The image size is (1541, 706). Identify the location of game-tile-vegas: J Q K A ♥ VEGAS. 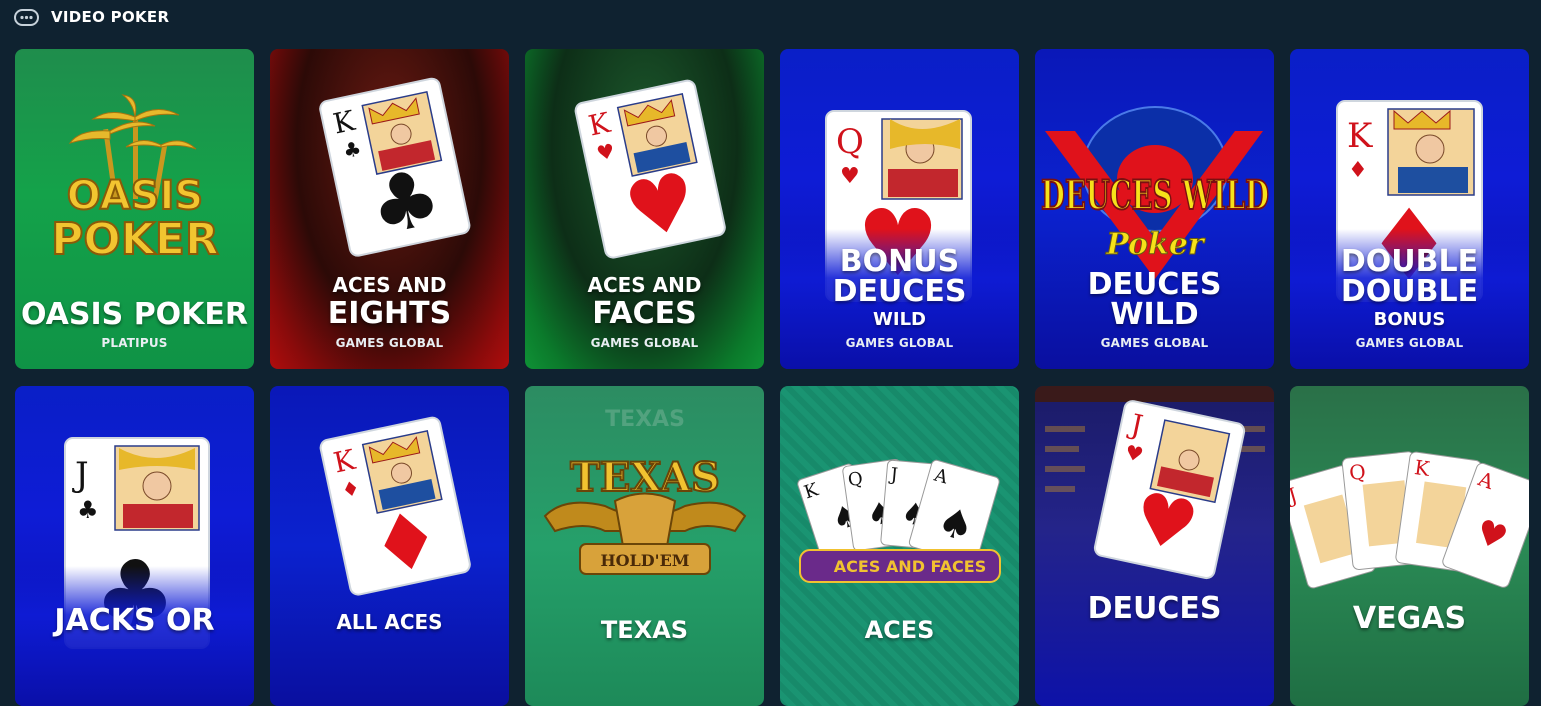
(1409, 546).